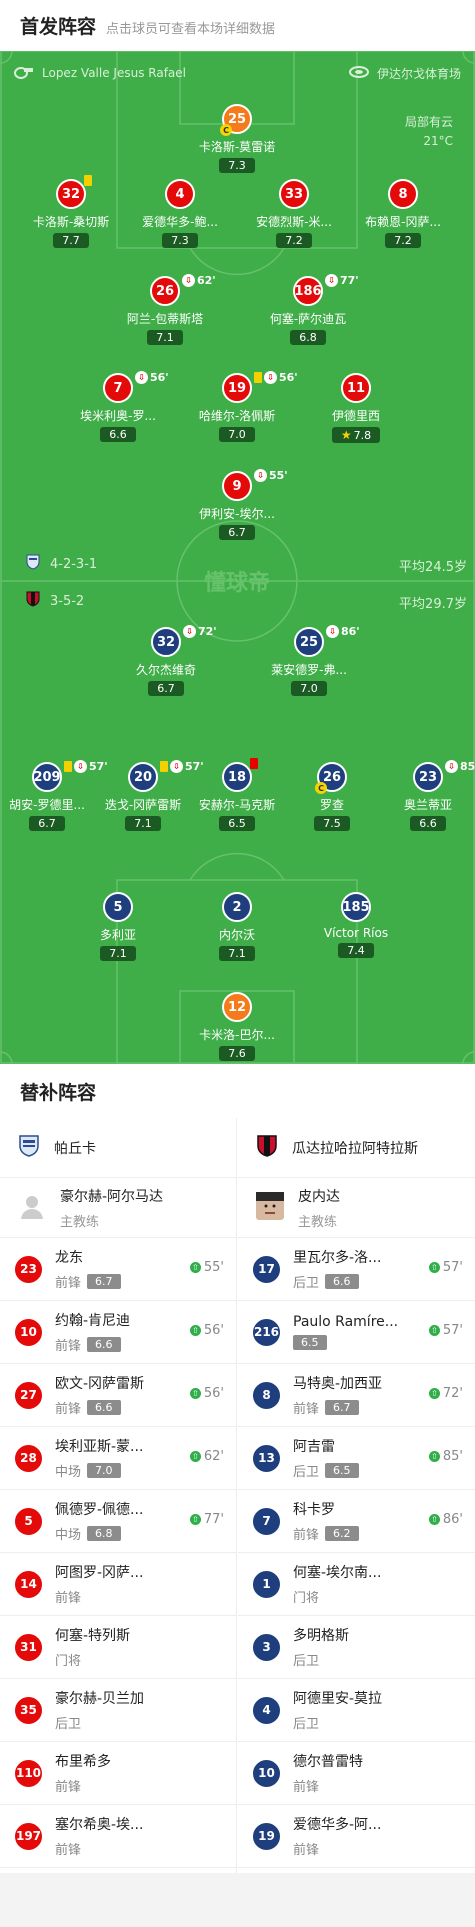  I want to click on home-player: 26 ⇩ 62' 阿兰-包蒂斯塔 7.1, so click(165, 309).